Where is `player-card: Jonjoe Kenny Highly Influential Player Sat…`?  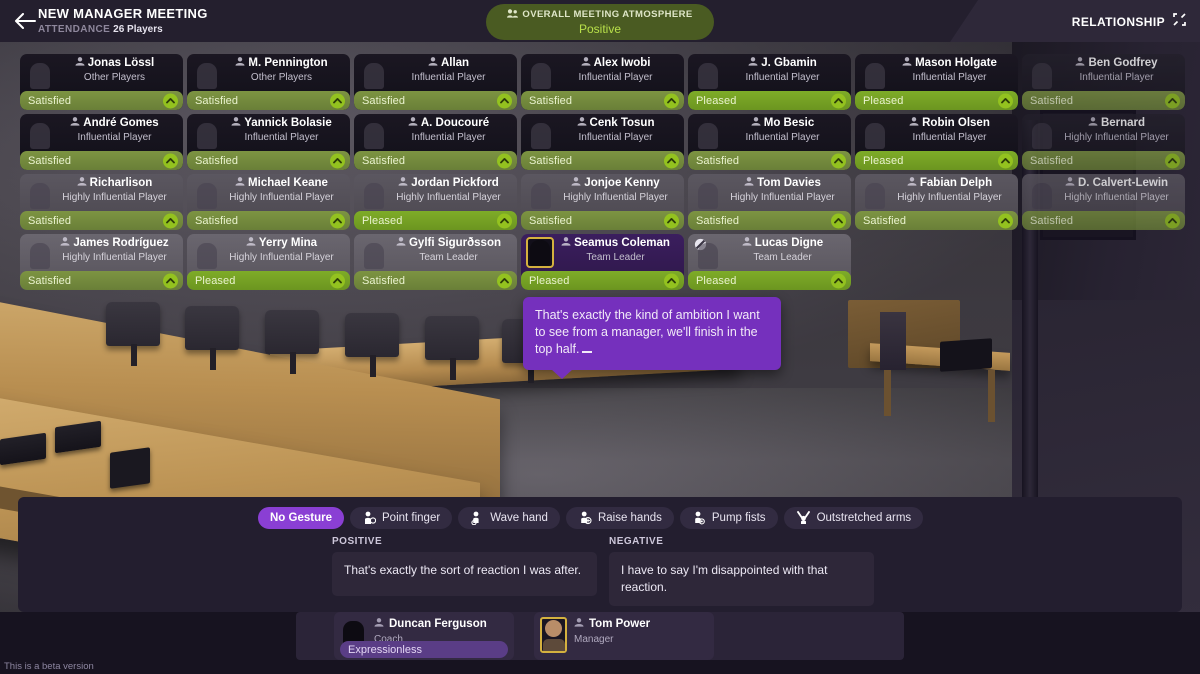 player-card: Jonjoe Kenny Highly Influential Player Sat… is located at coordinates (602, 202).